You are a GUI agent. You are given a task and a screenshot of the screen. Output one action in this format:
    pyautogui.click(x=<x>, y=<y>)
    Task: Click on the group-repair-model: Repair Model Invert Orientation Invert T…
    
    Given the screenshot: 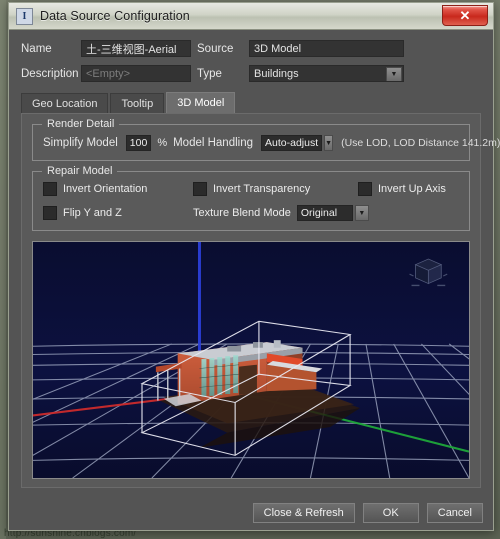 What is the action you would take?
    pyautogui.click(x=251, y=198)
    